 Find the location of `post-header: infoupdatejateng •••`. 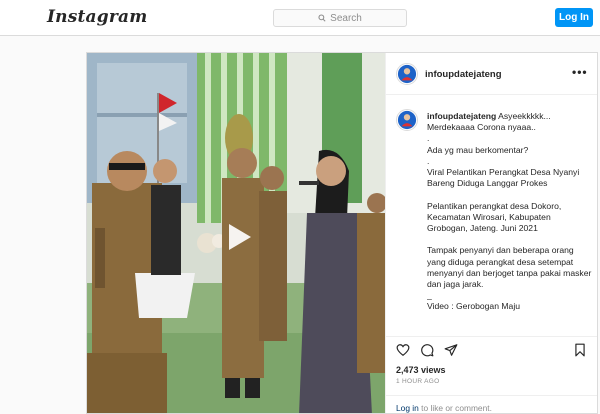

post-header: infoupdatejateng ••• is located at coordinates (491, 74).